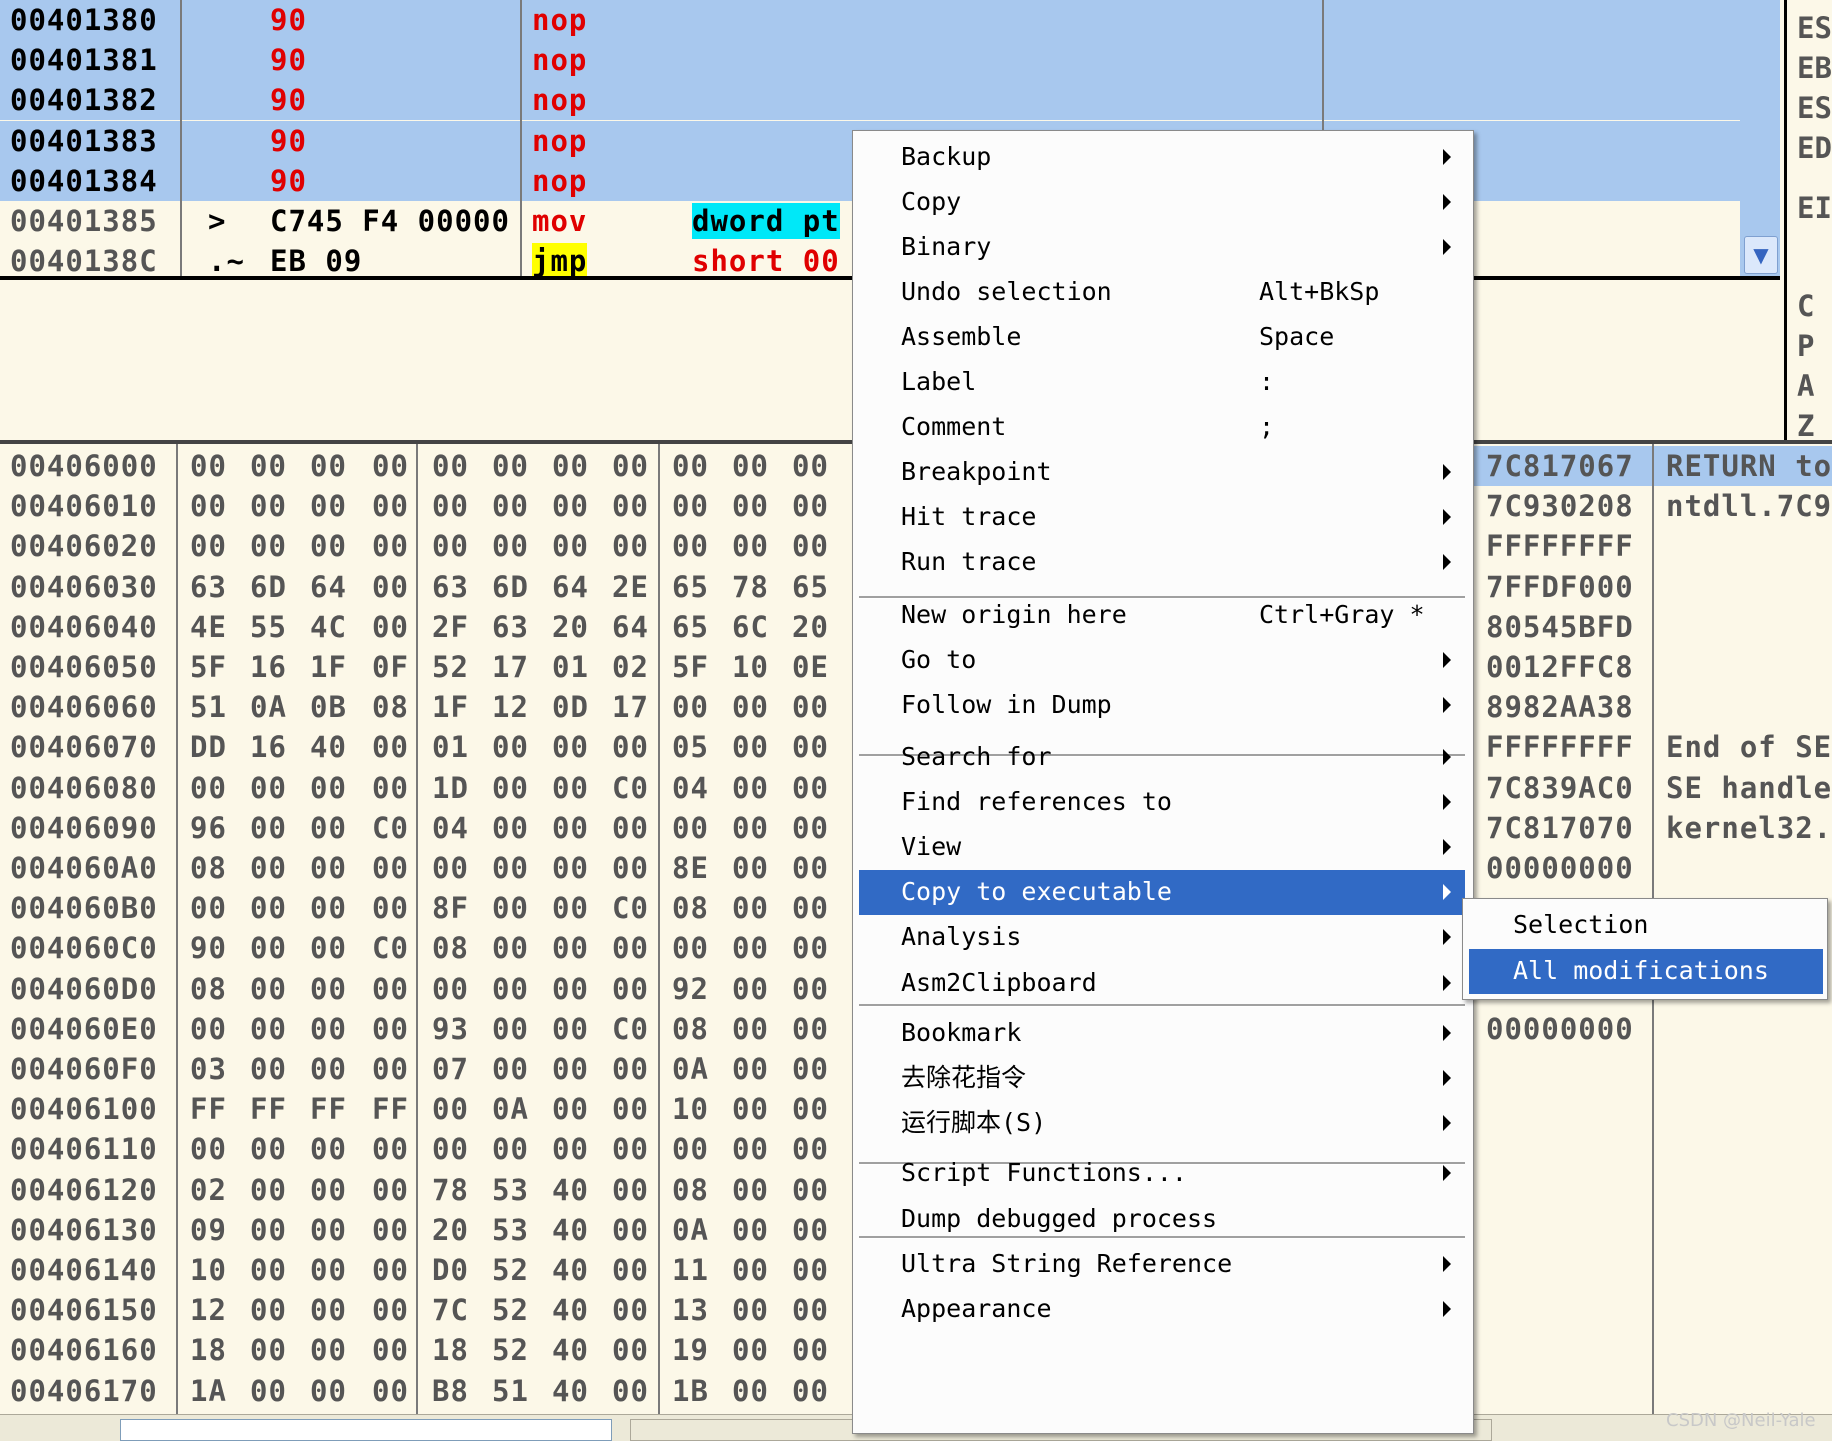 The width and height of the screenshot is (1832, 1441). What do you see at coordinates (1162, 247) in the screenshot?
I see `menu-item-binary: Binary` at bounding box center [1162, 247].